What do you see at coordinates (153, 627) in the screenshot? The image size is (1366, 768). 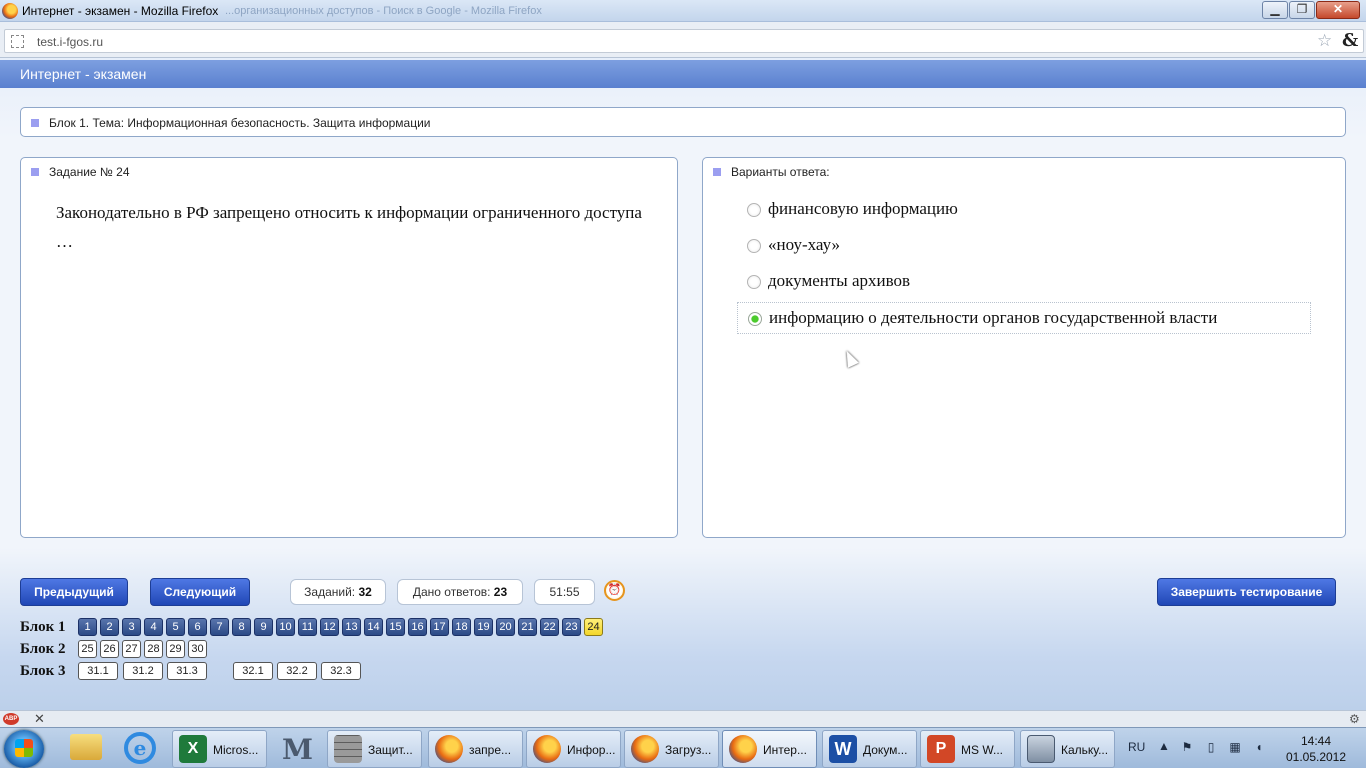 I see `question-nav-button: 4` at bounding box center [153, 627].